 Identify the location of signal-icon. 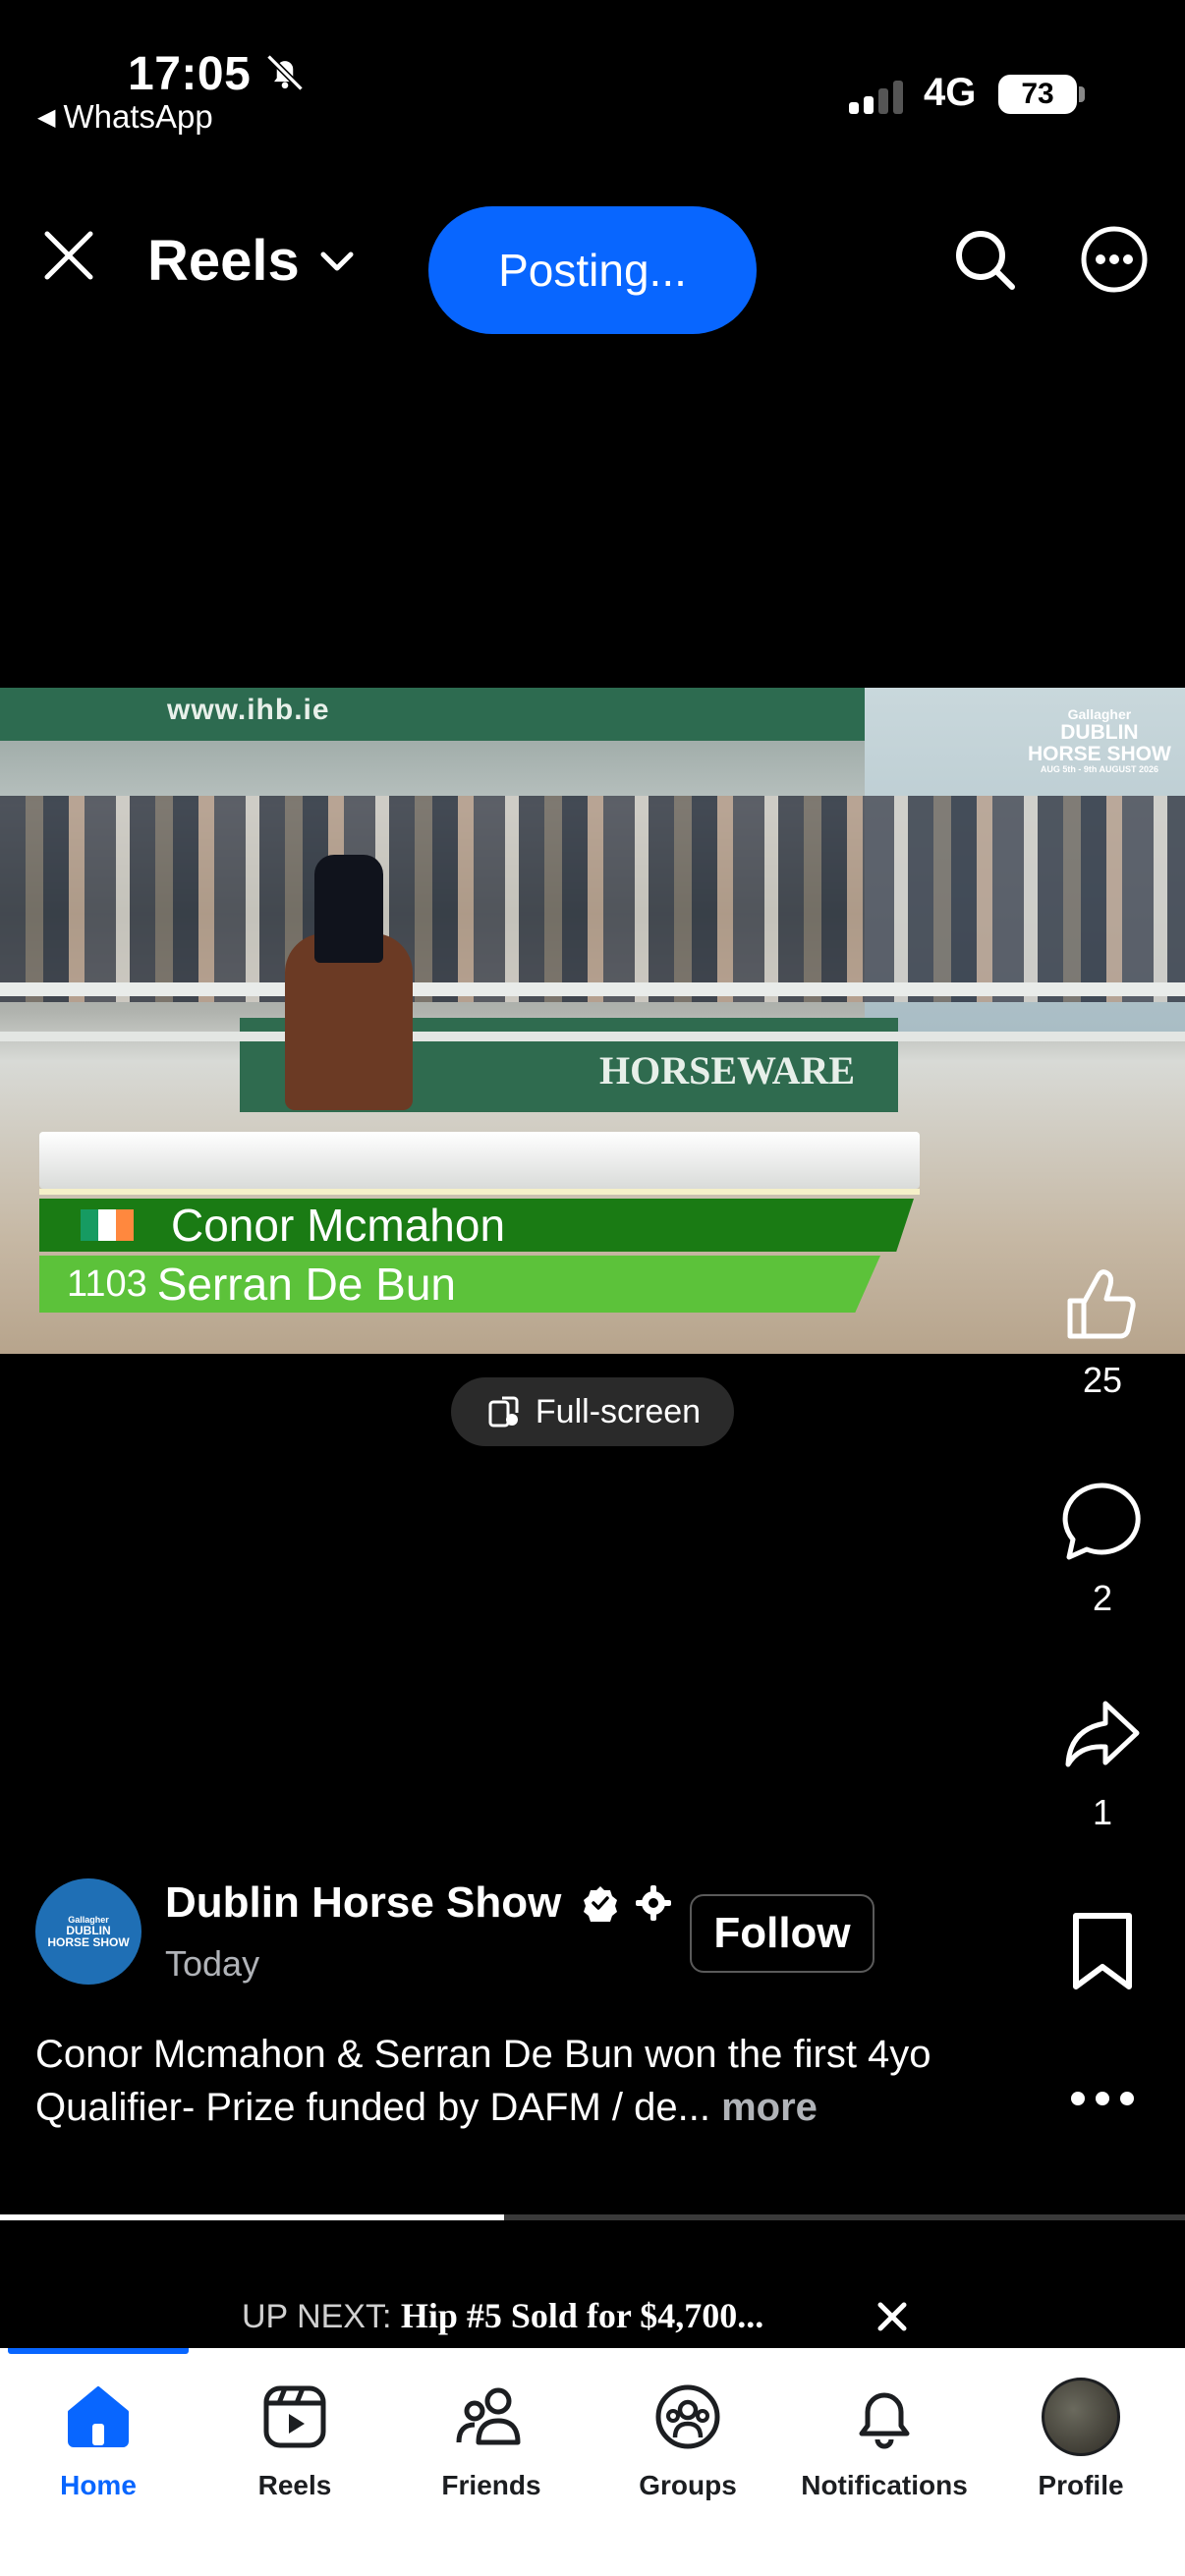
(876, 96).